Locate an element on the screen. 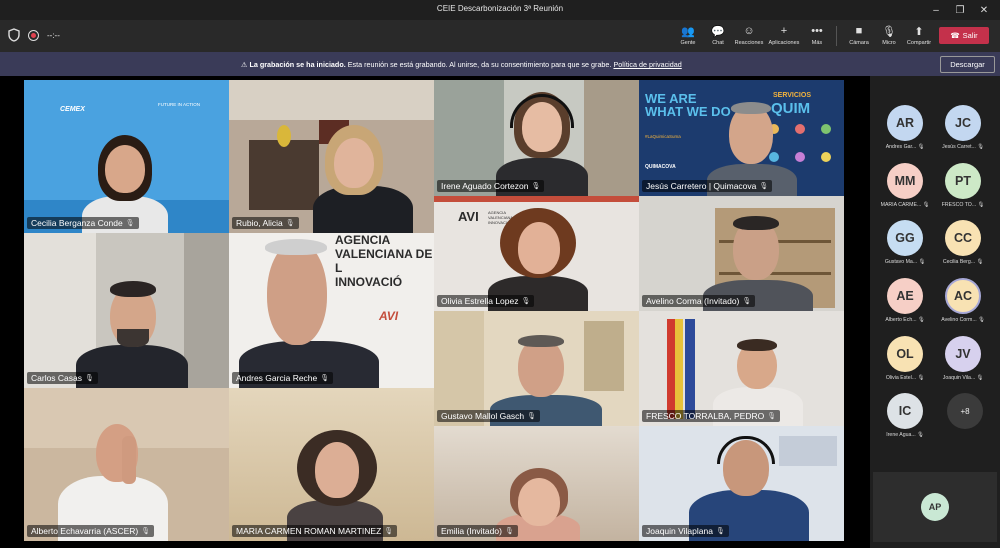 This screenshot has width=1000, height=548. avatar: GG is located at coordinates (905, 238).